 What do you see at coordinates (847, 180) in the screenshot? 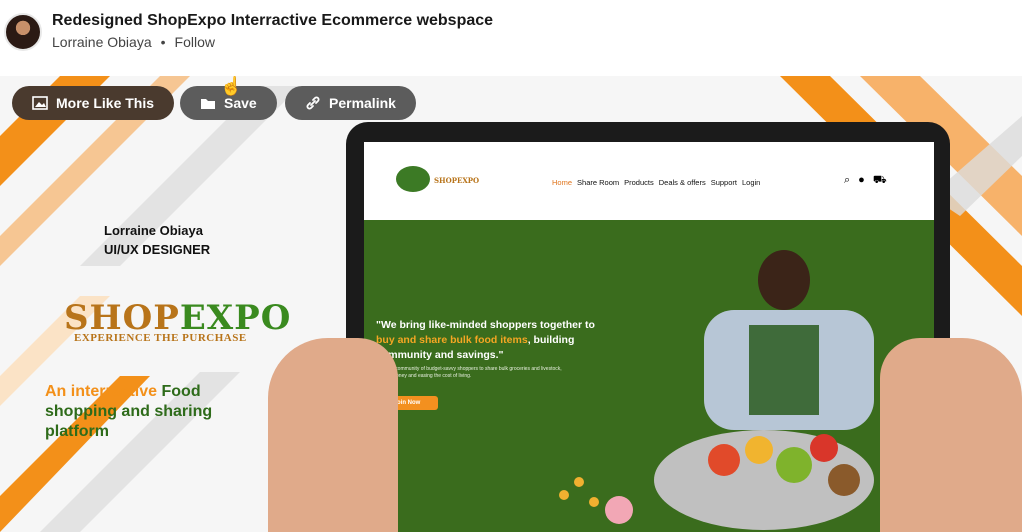
I see `search-icon: ⌕` at bounding box center [847, 180].